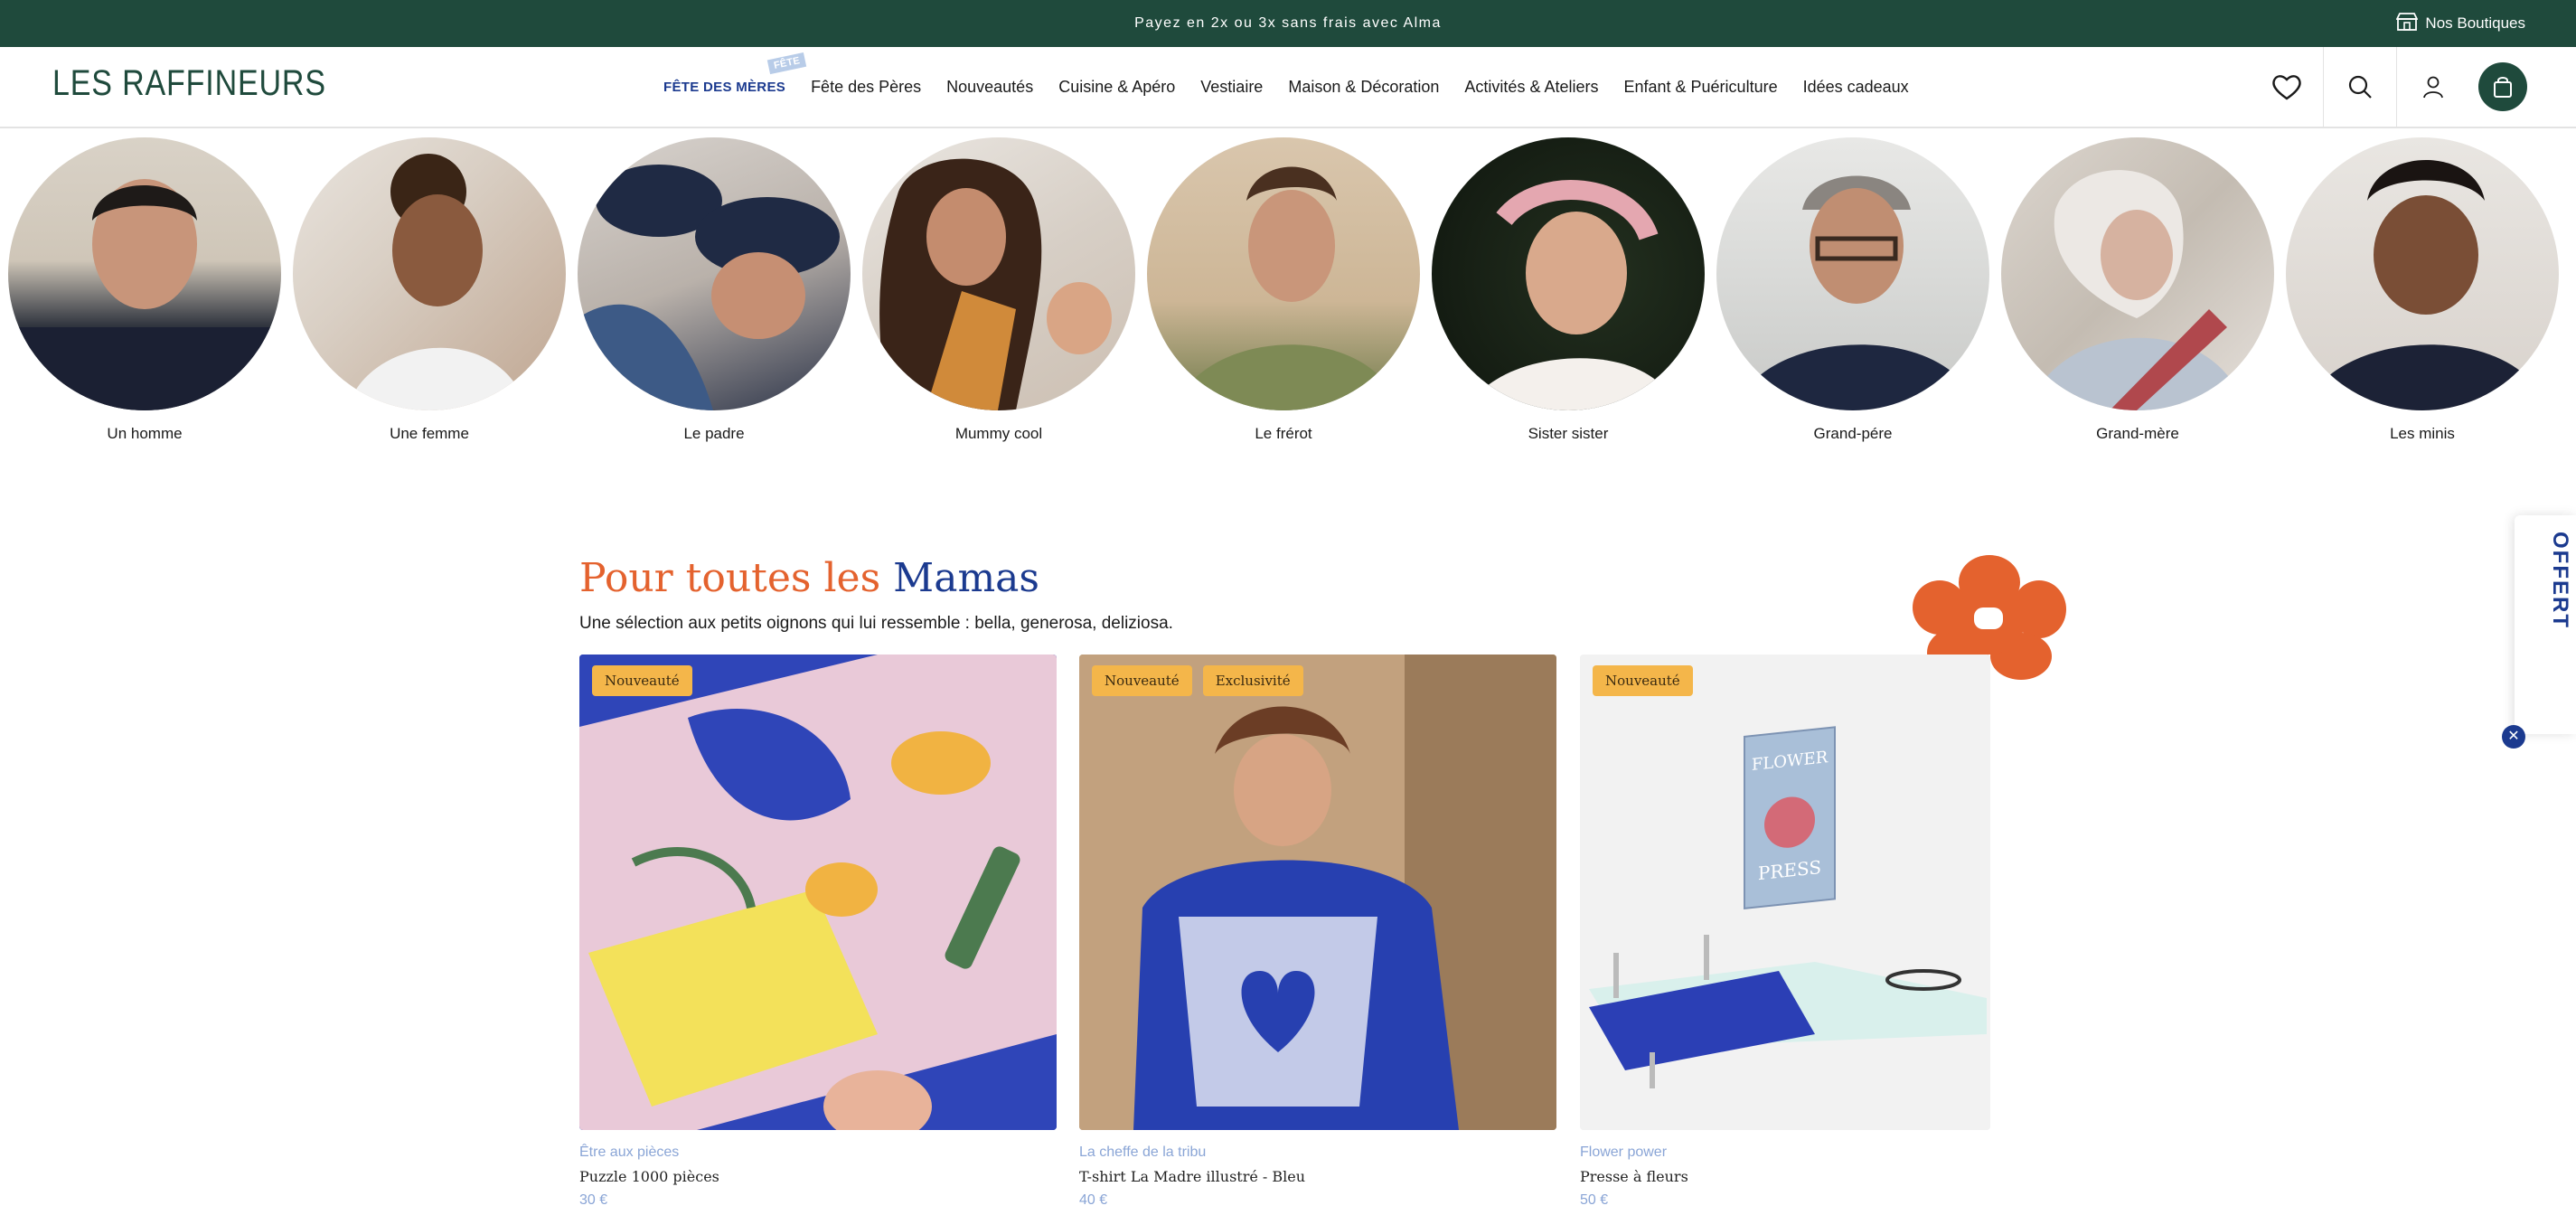 This screenshot has height=1215, width=2576. I want to click on recipient-item: Un homme, so click(145, 290).